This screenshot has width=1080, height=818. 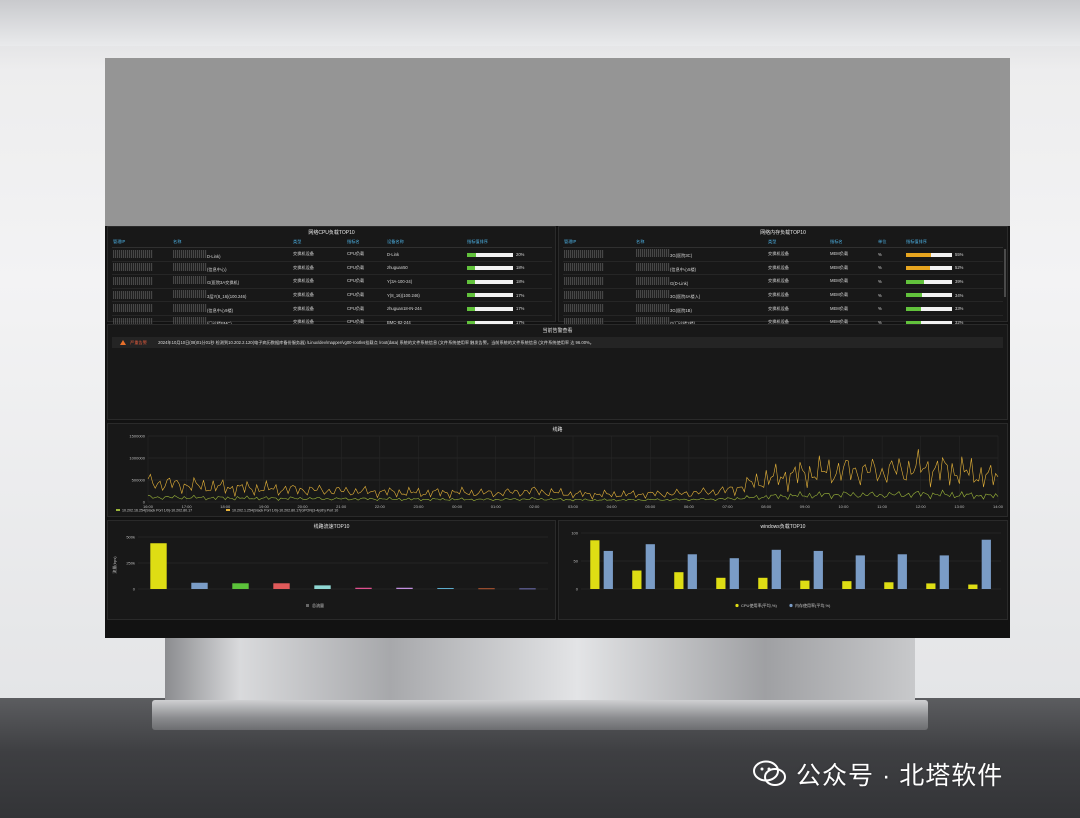 I want to click on y-tick-label: 100, so click(x=574, y=533).